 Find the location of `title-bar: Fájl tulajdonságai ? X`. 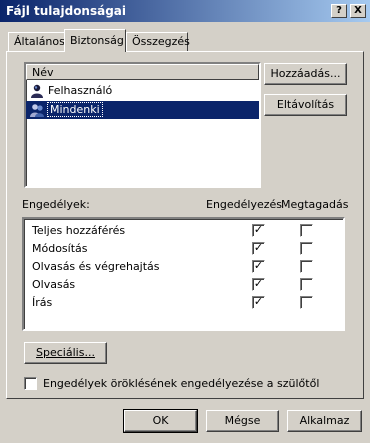

title-bar: Fájl tulajdonságai ? X is located at coordinates (185, 11).